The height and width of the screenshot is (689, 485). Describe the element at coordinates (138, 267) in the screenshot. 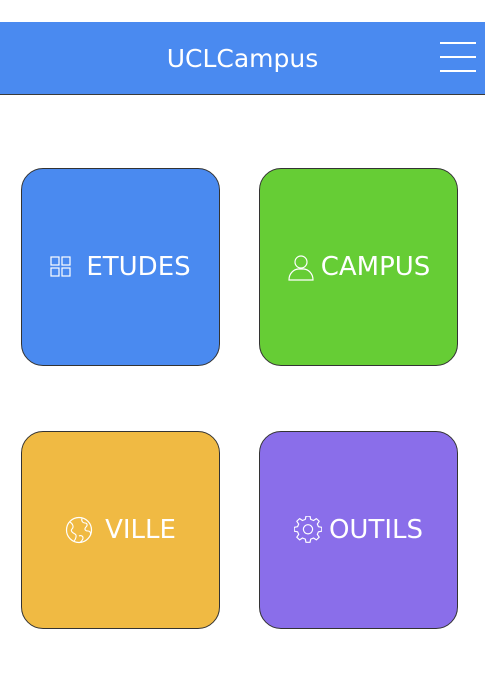

I see `tile-label: ETUDES` at that location.